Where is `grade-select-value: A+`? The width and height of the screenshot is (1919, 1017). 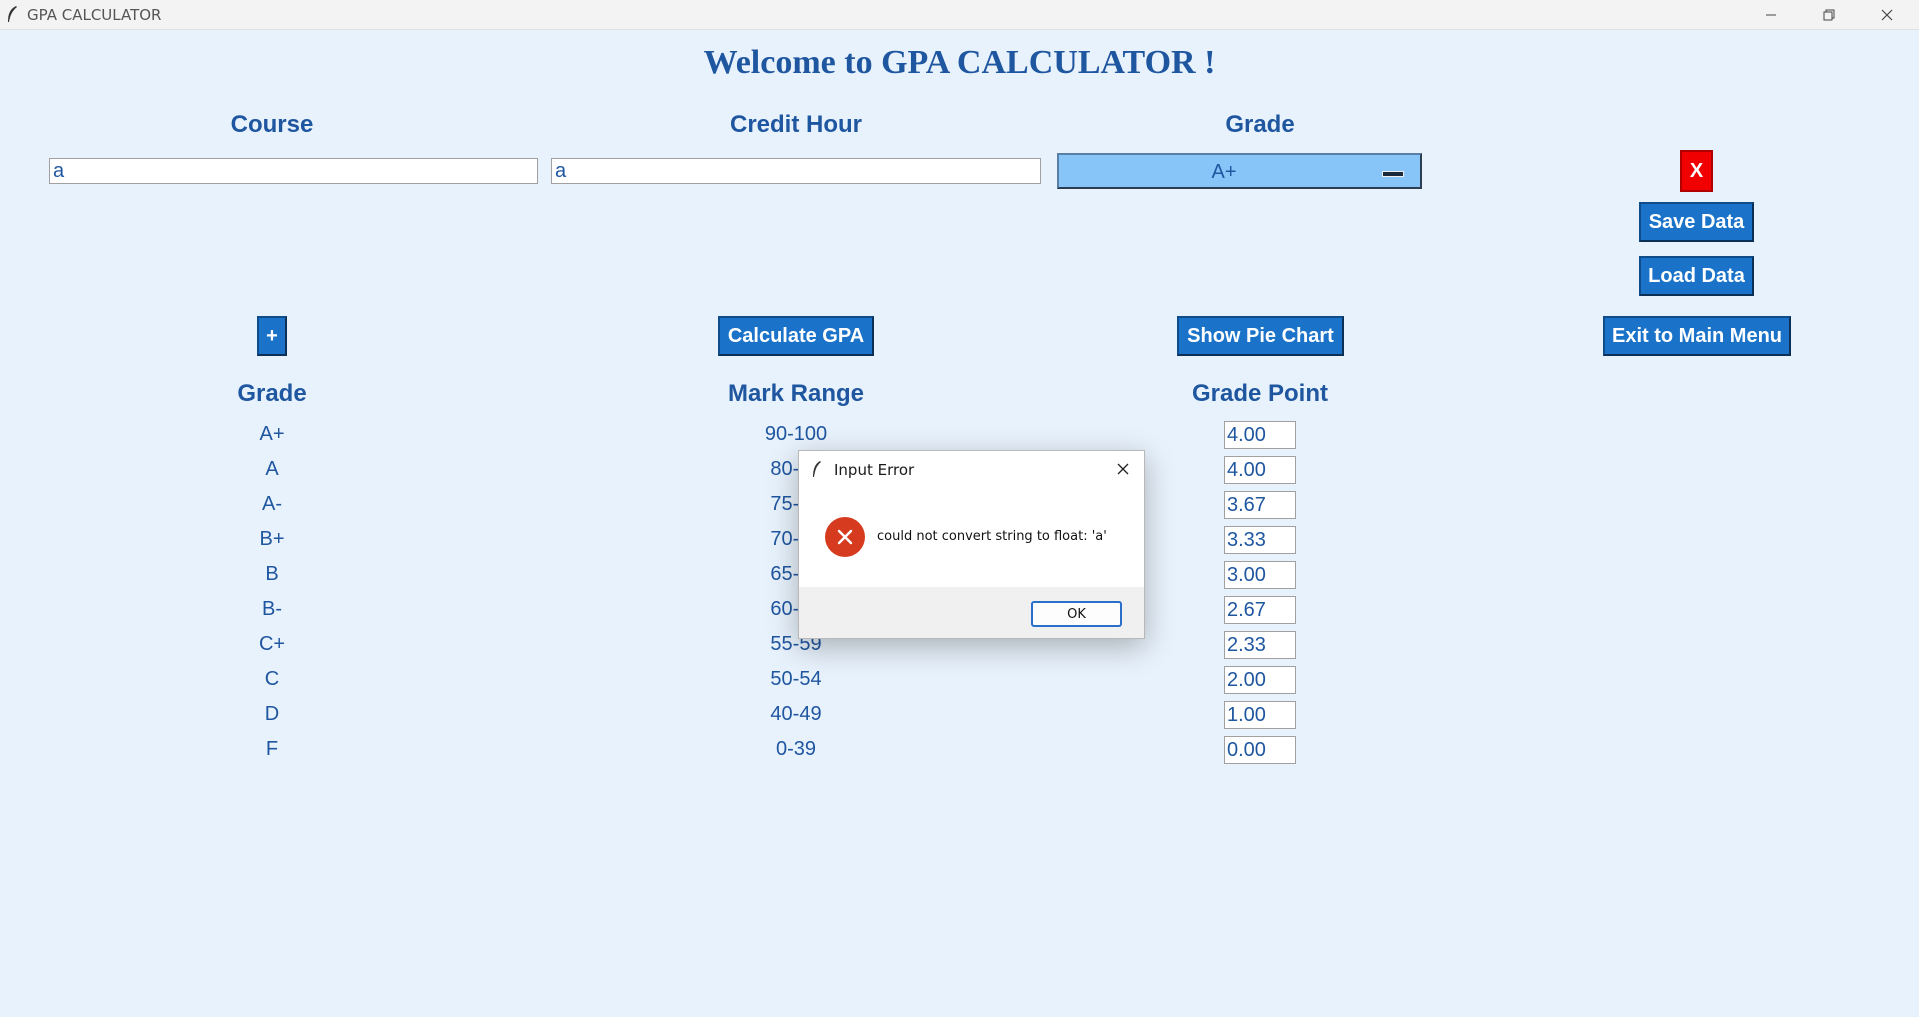
grade-select-value: A+ is located at coordinates (1224, 172).